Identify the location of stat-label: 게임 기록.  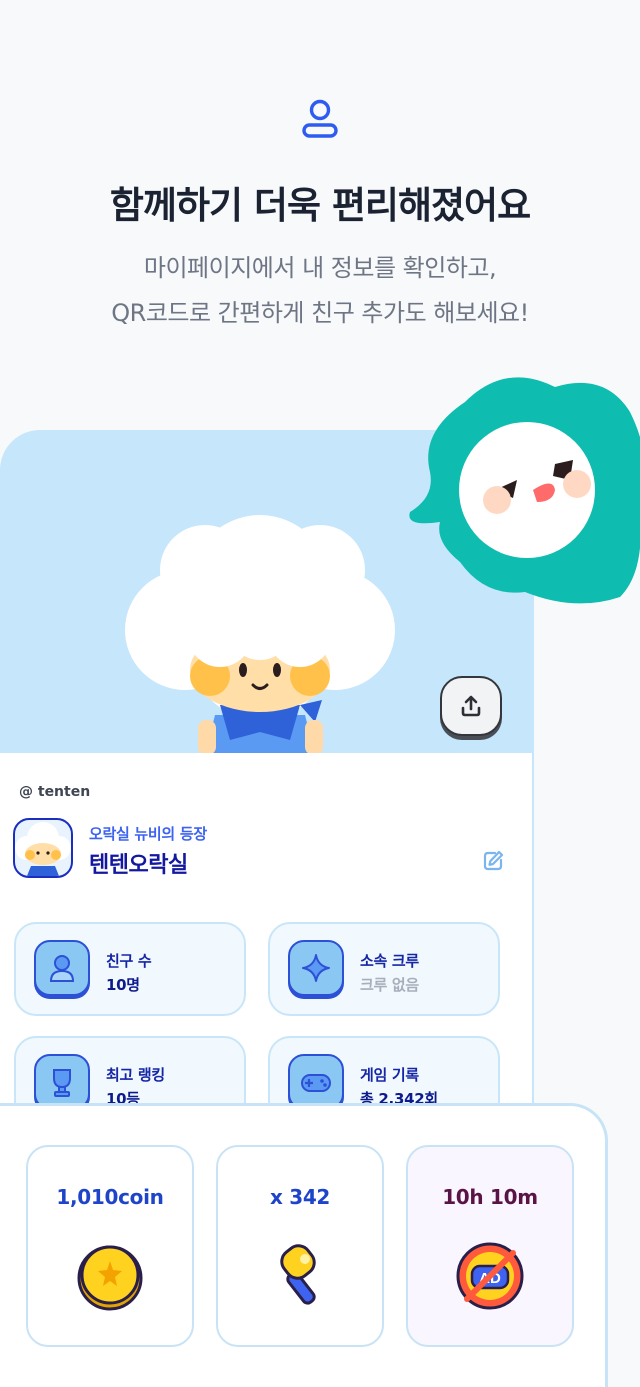
(389, 1075).